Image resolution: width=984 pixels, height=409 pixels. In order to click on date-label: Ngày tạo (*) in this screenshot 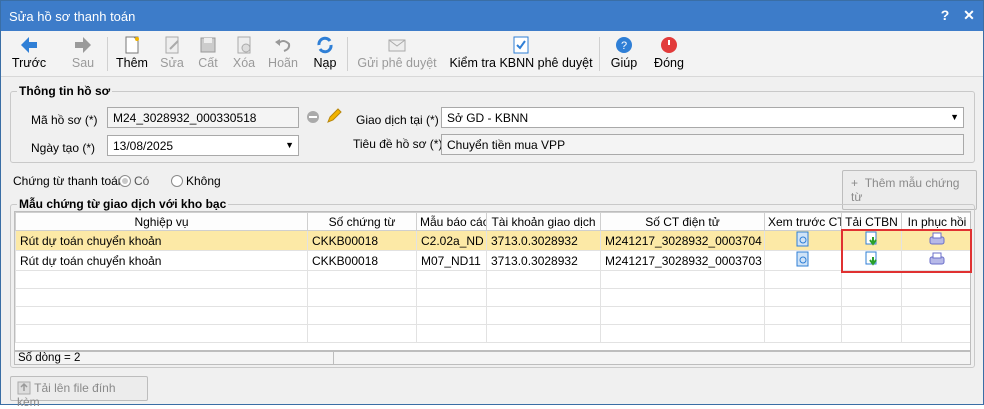, I will do `click(63, 148)`.